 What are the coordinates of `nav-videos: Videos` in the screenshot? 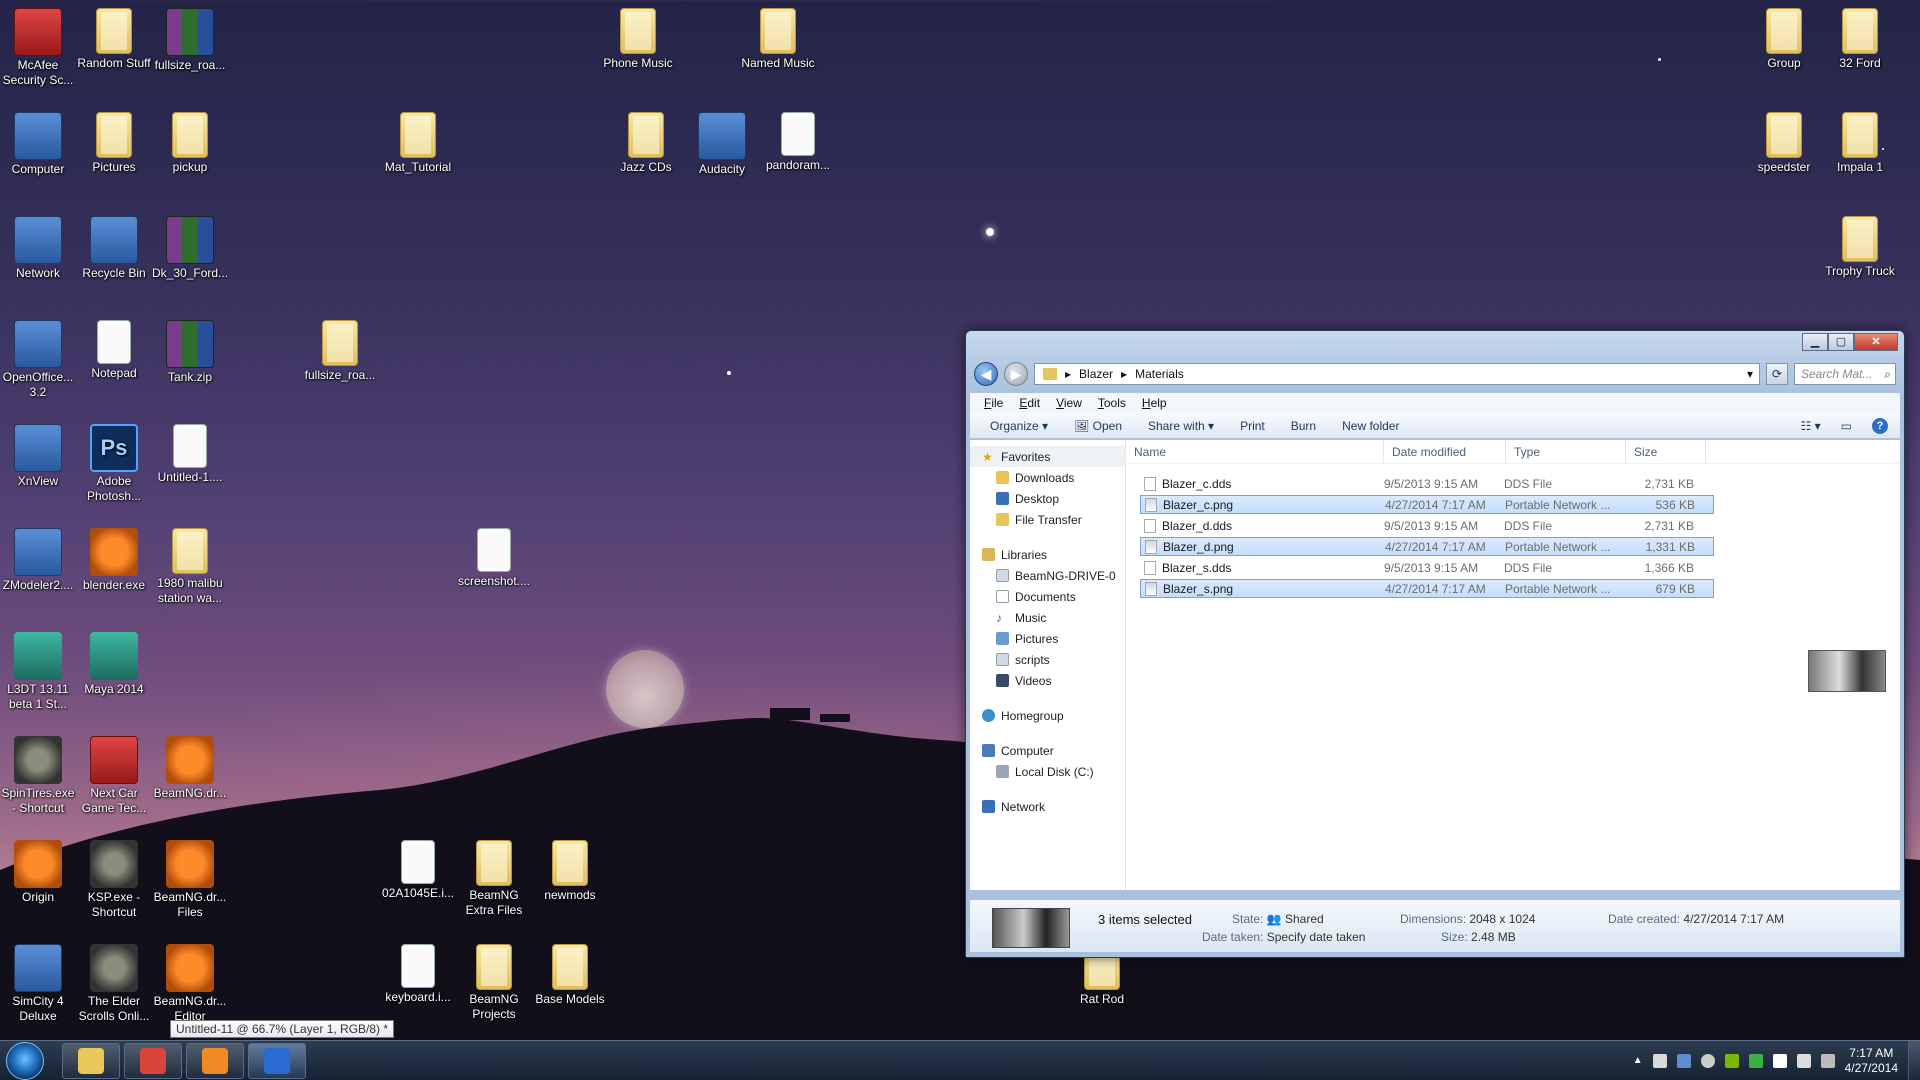 It's located at (1047, 680).